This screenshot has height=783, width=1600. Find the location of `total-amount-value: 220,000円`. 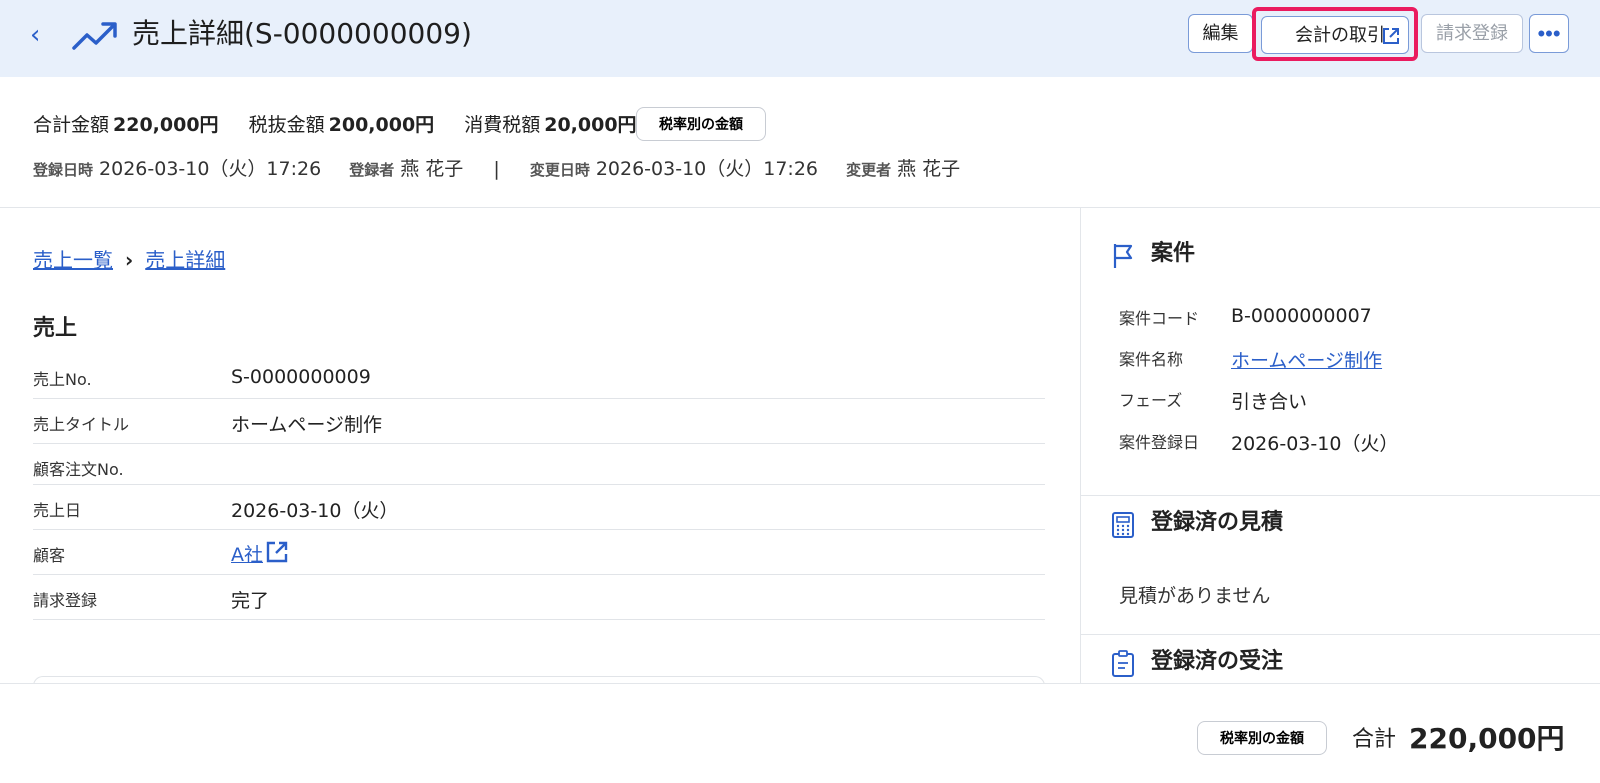

total-amount-value: 220,000円 is located at coordinates (166, 125).